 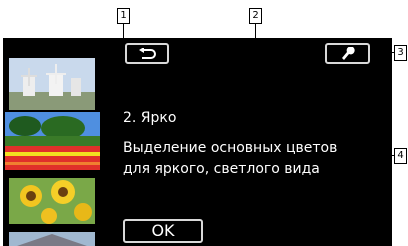 What do you see at coordinates (400, 156) in the screenshot?
I see `callout-4: 4` at bounding box center [400, 156].